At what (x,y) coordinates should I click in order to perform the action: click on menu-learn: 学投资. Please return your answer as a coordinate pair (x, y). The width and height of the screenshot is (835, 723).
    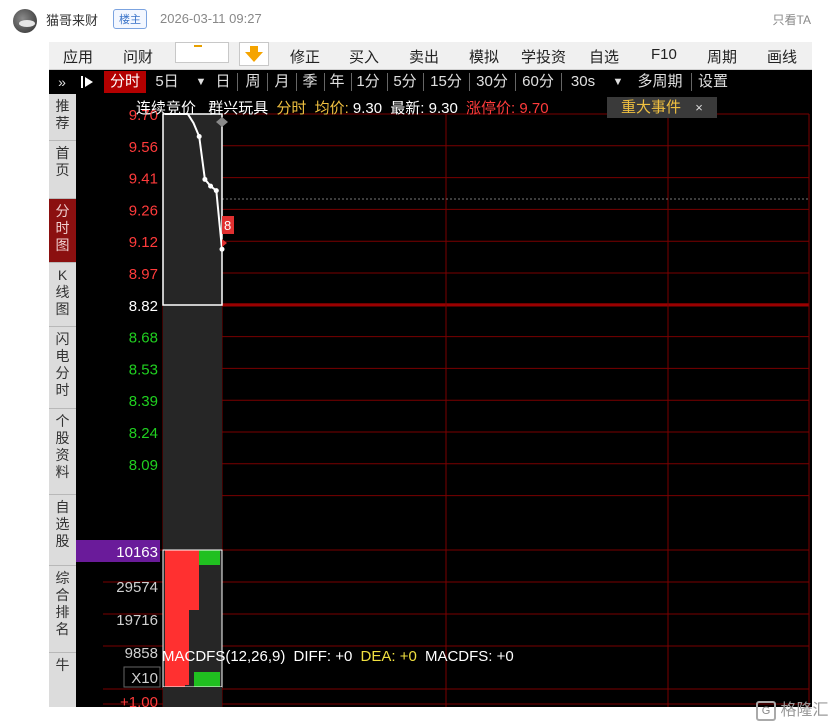
    Looking at the image, I should click on (543, 56).